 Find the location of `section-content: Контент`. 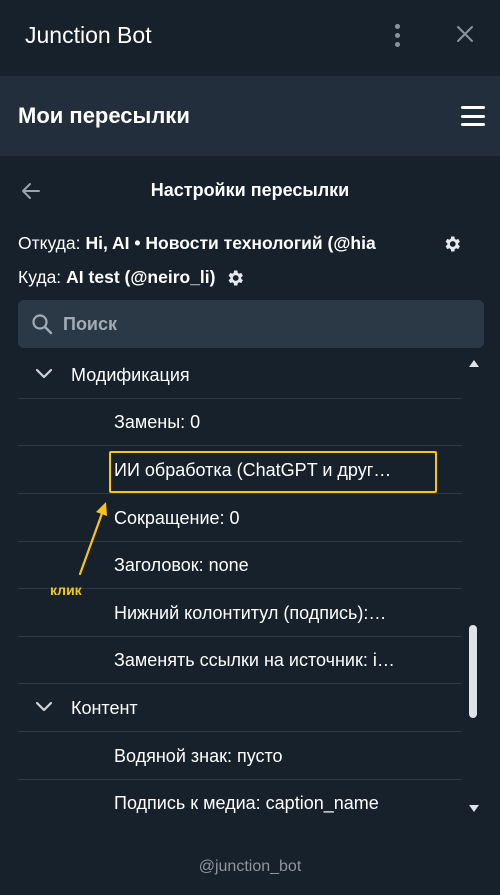

section-content: Контент is located at coordinates (240, 708).